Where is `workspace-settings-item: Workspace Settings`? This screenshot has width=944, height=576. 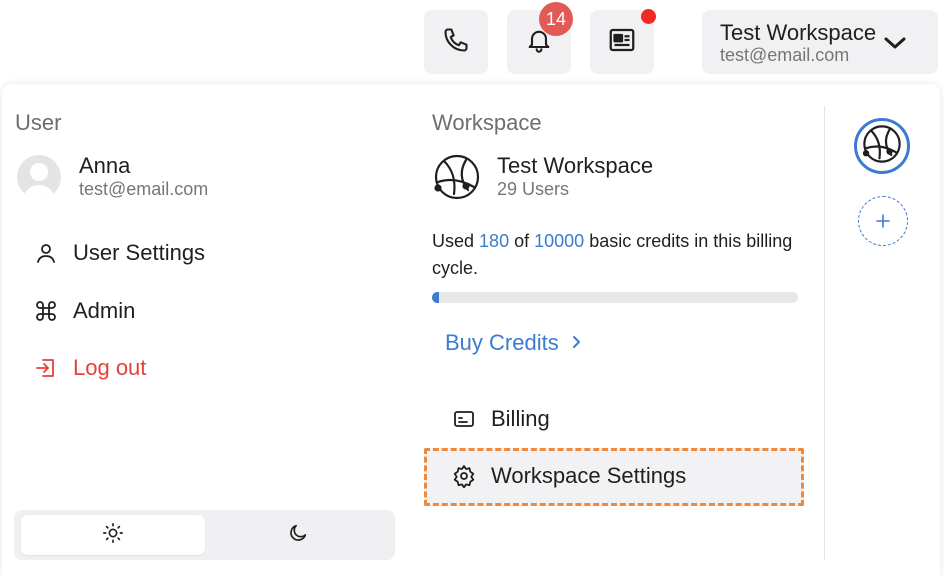 workspace-settings-item: Workspace Settings is located at coordinates (614, 477).